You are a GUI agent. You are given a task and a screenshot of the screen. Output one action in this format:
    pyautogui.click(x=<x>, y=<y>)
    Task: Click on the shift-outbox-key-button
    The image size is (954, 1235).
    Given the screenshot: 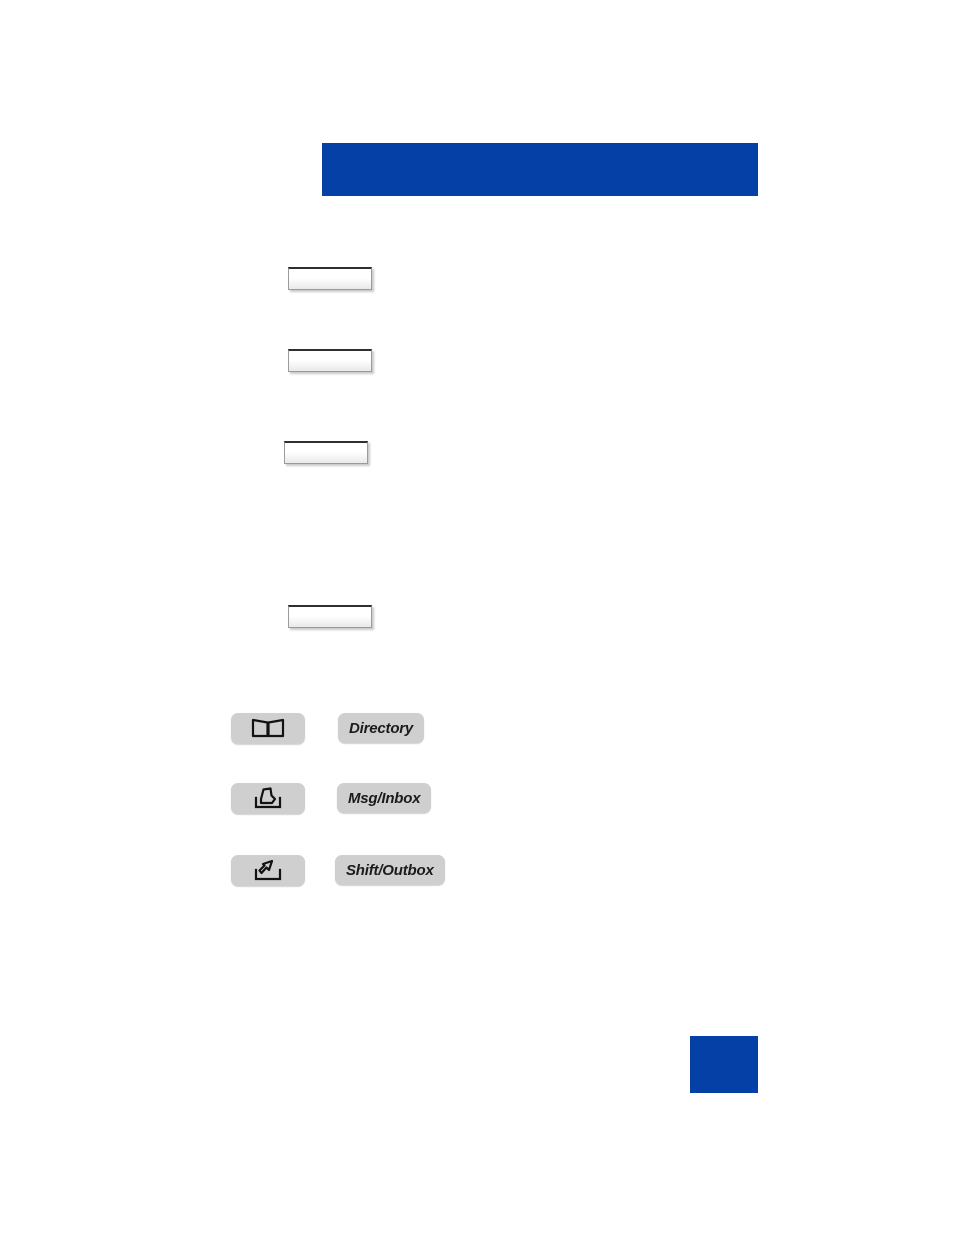 What is the action you would take?
    pyautogui.click(x=268, y=870)
    